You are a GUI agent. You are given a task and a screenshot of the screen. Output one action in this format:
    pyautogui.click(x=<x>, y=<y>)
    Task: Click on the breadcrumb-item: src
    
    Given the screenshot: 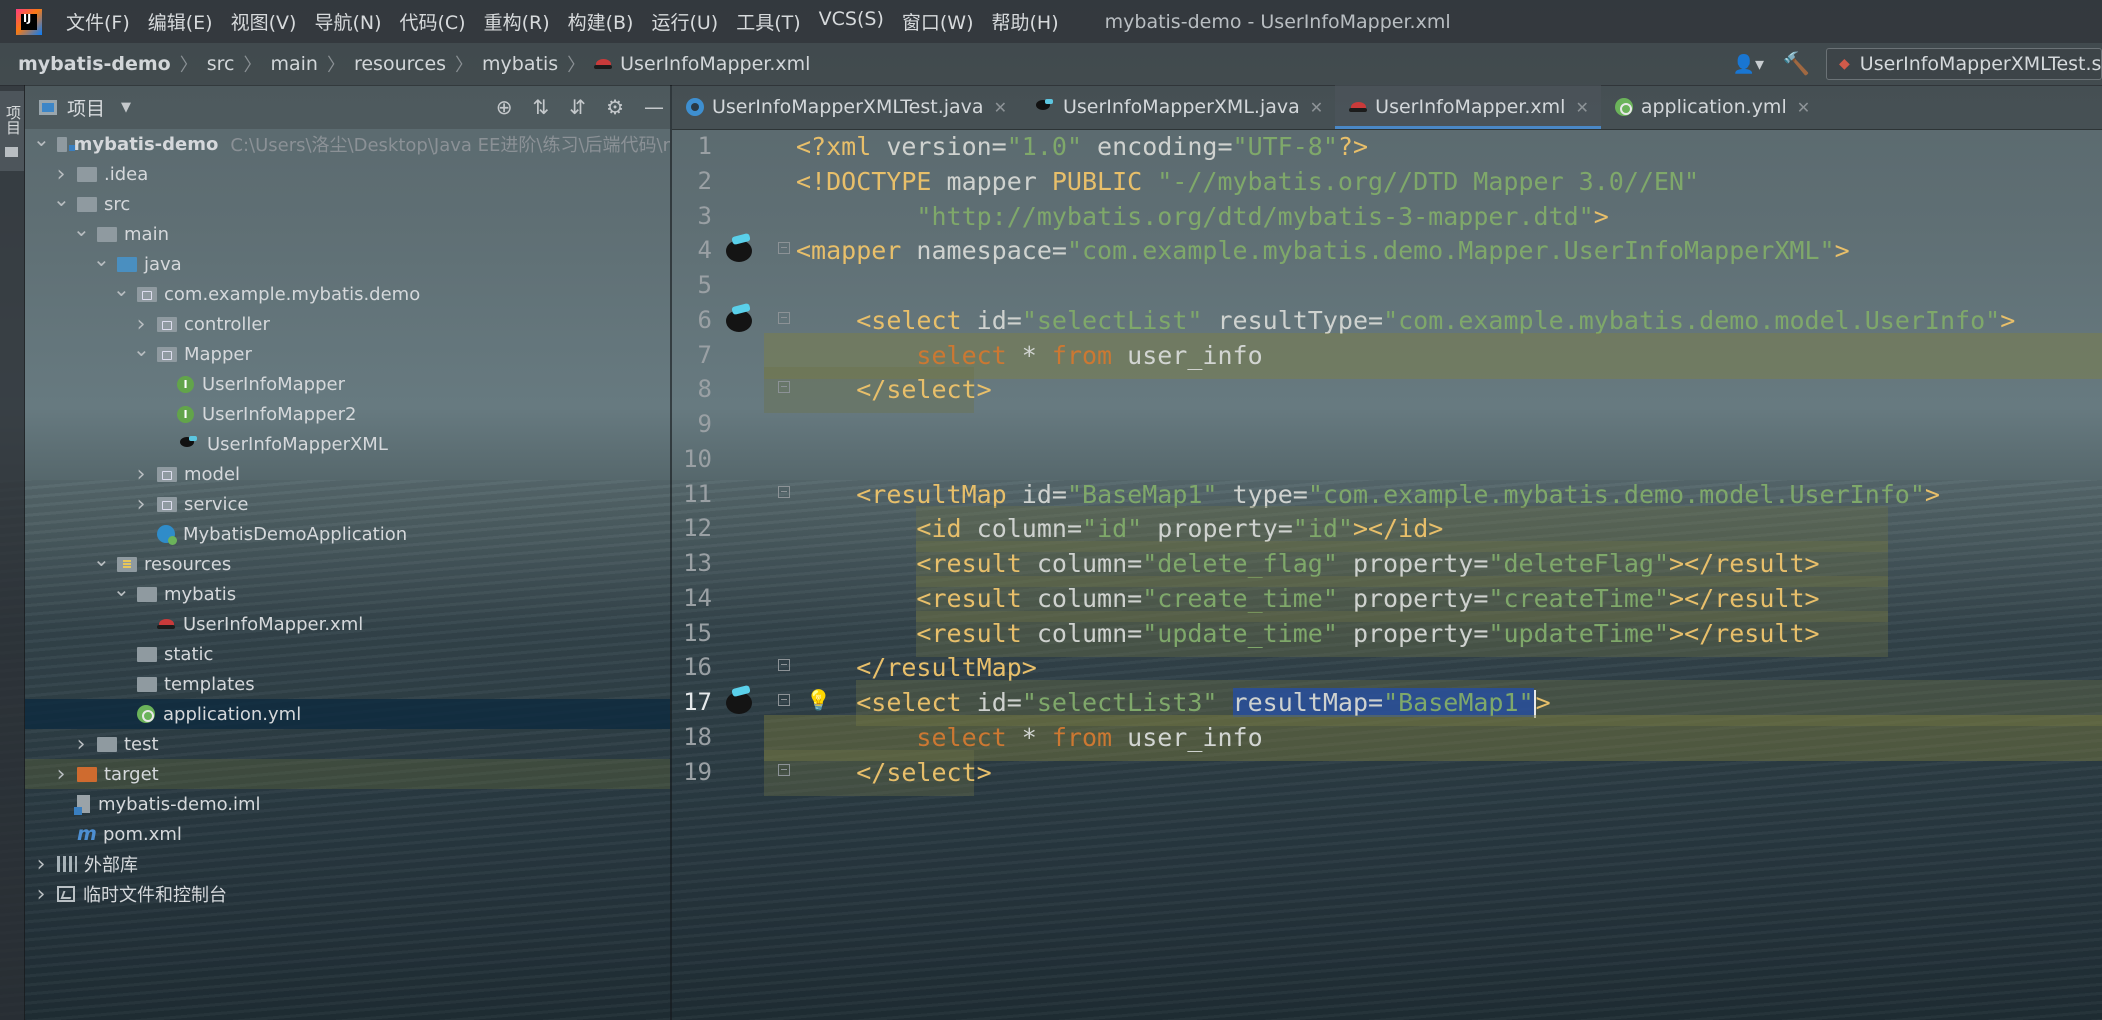 What is the action you would take?
    pyautogui.click(x=221, y=64)
    